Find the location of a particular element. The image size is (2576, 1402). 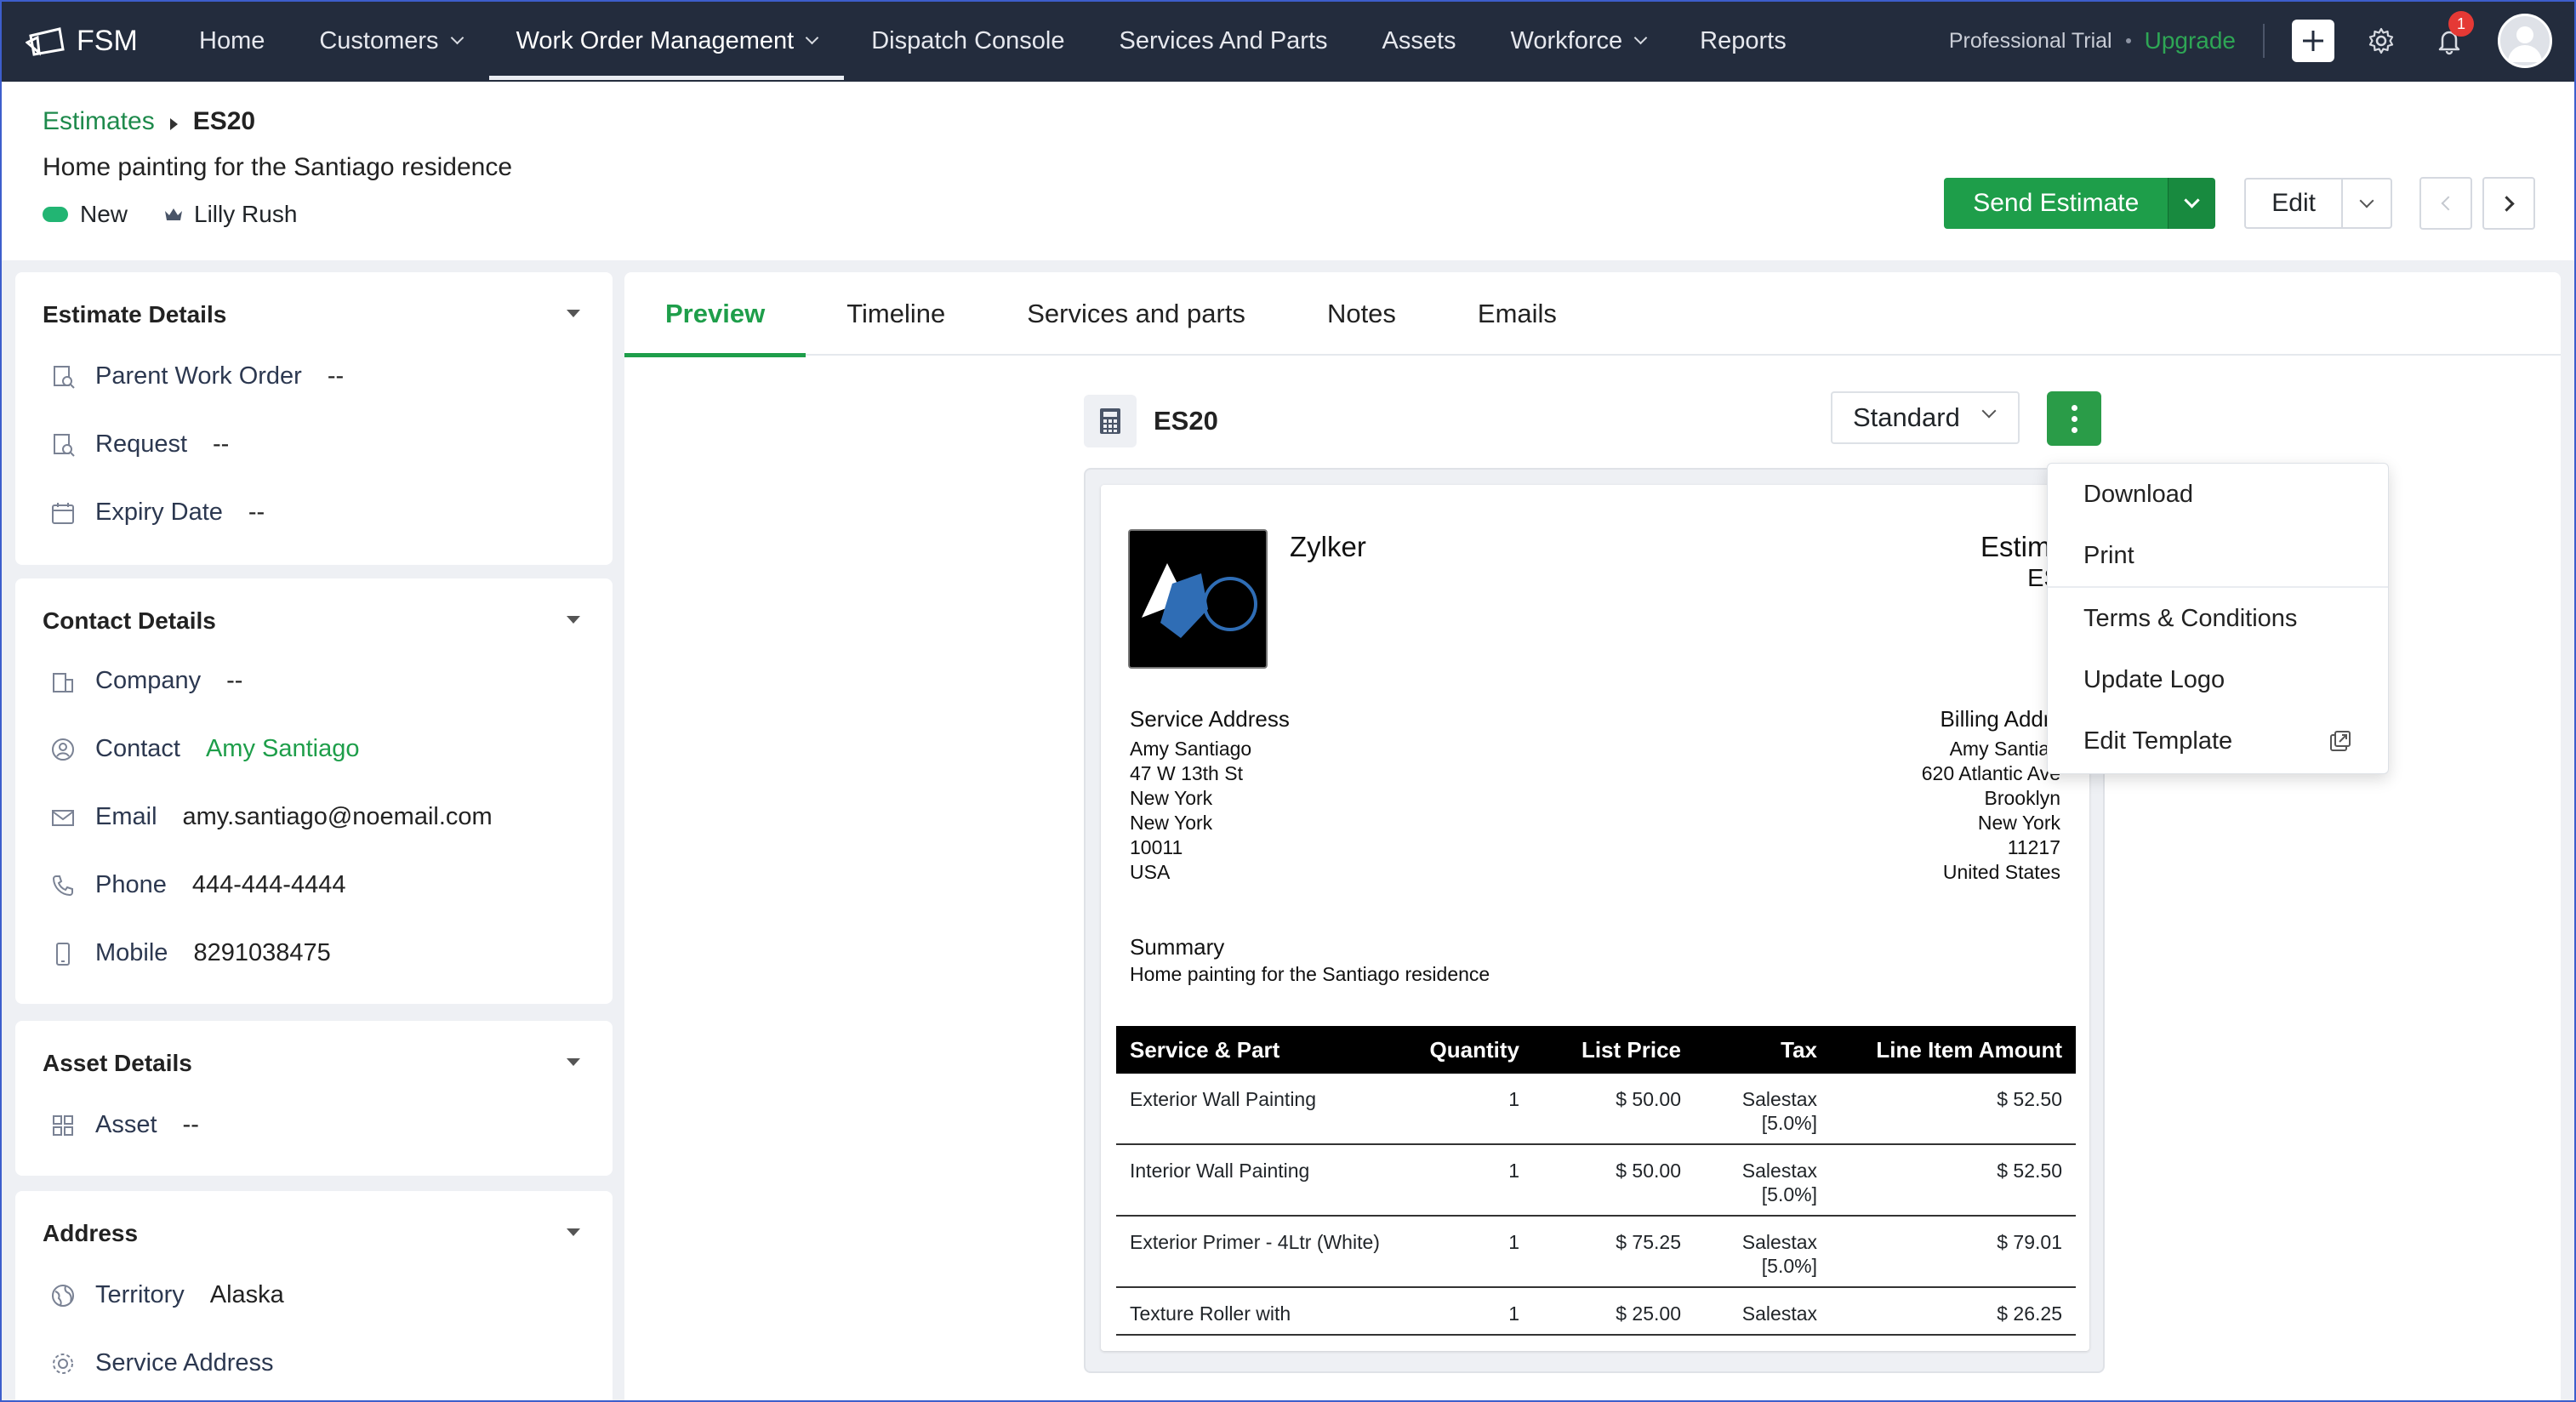

item-quantity: 1 is located at coordinates (1465, 1180).